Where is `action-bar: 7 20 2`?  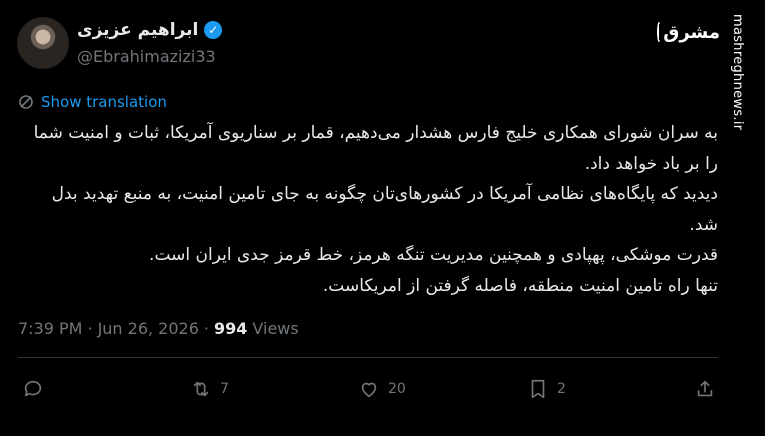 action-bar: 7 20 2 is located at coordinates (372, 392).